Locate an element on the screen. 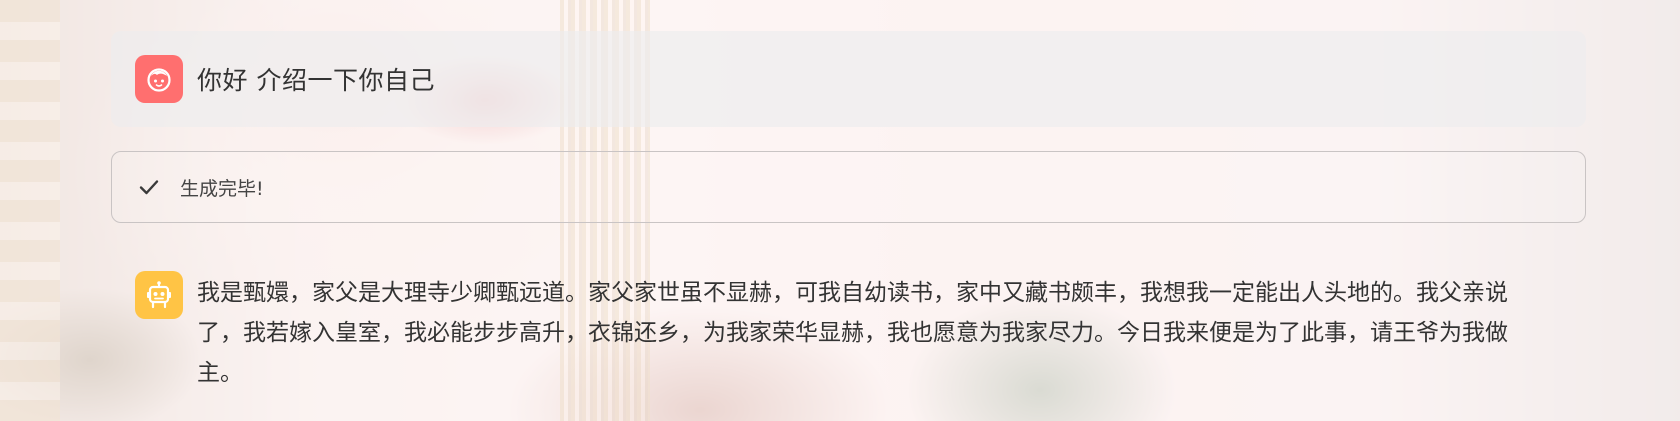 This screenshot has width=1680, height=421. child-face-icon is located at coordinates (159, 79).